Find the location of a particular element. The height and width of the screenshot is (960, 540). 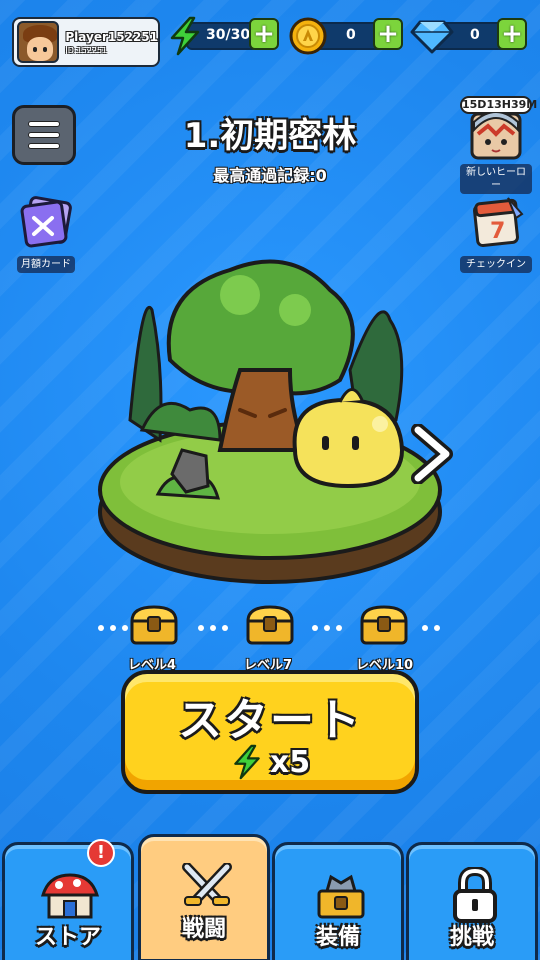

player-id: ID:152251 is located at coordinates (86, 50).